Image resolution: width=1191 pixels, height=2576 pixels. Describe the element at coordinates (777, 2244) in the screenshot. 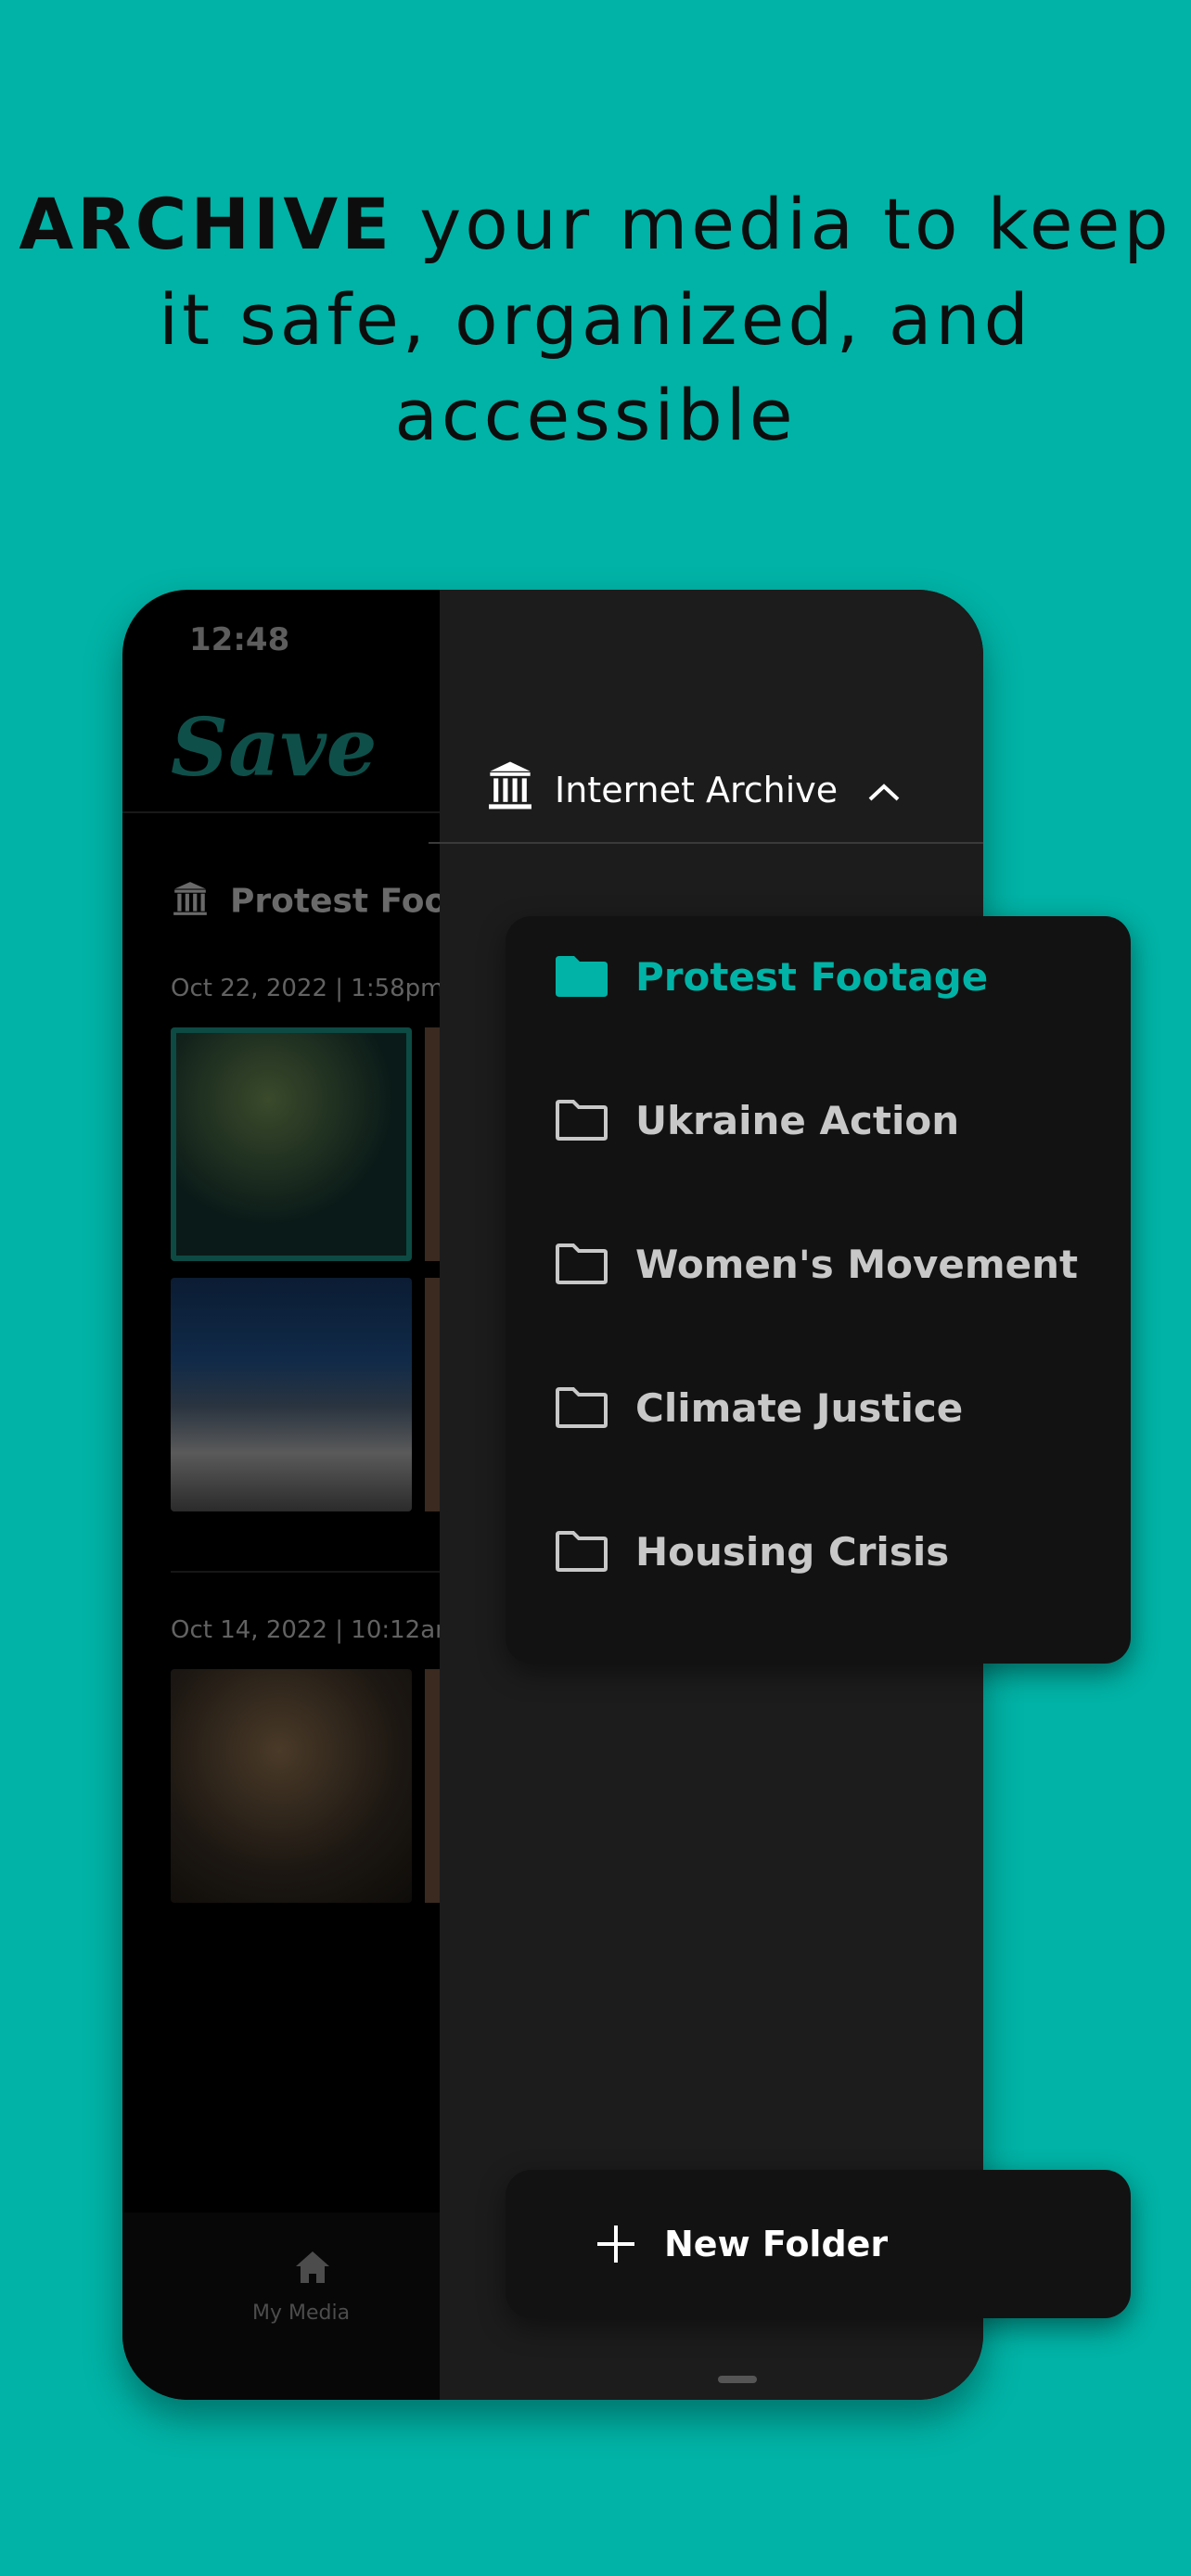

I see `new-folder-label: New Folder` at that location.